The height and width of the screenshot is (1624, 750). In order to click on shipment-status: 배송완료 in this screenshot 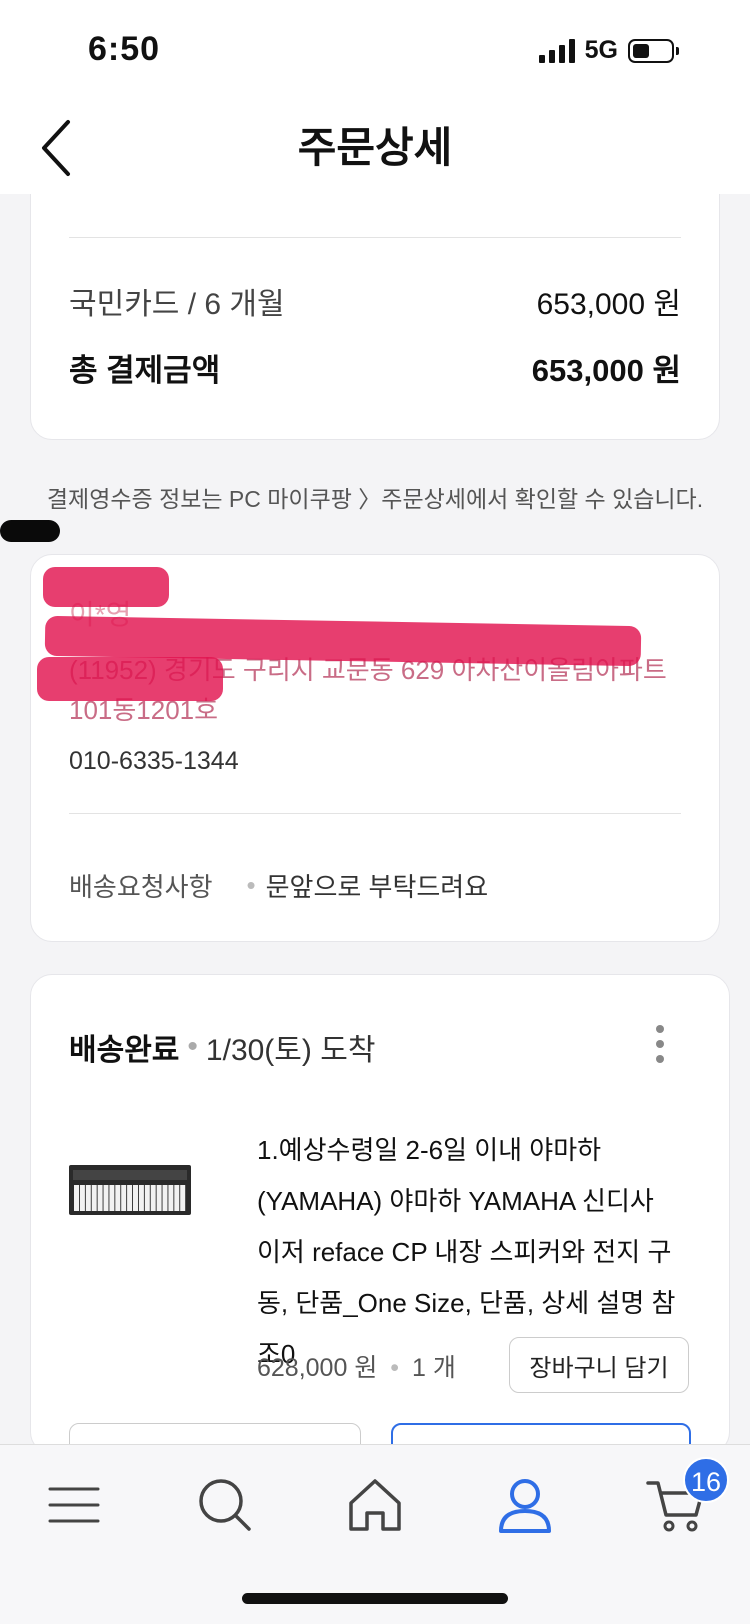, I will do `click(124, 1050)`.